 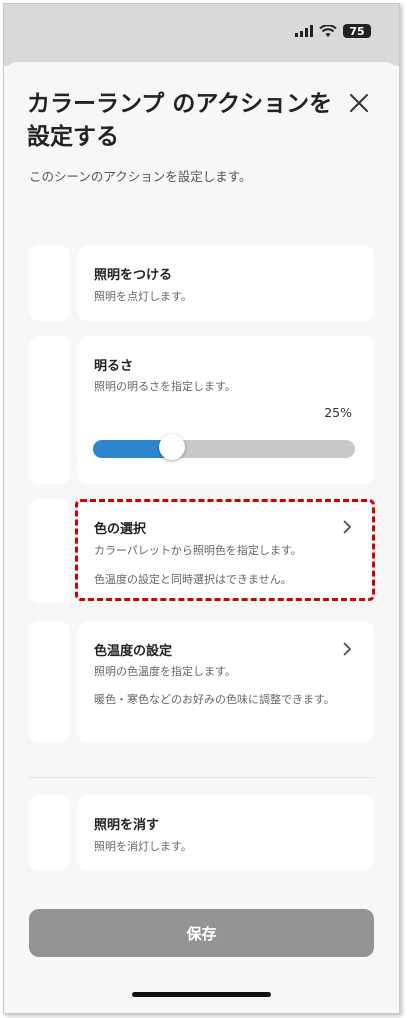 I want to click on card-title: 照明を消す, so click(x=127, y=825).